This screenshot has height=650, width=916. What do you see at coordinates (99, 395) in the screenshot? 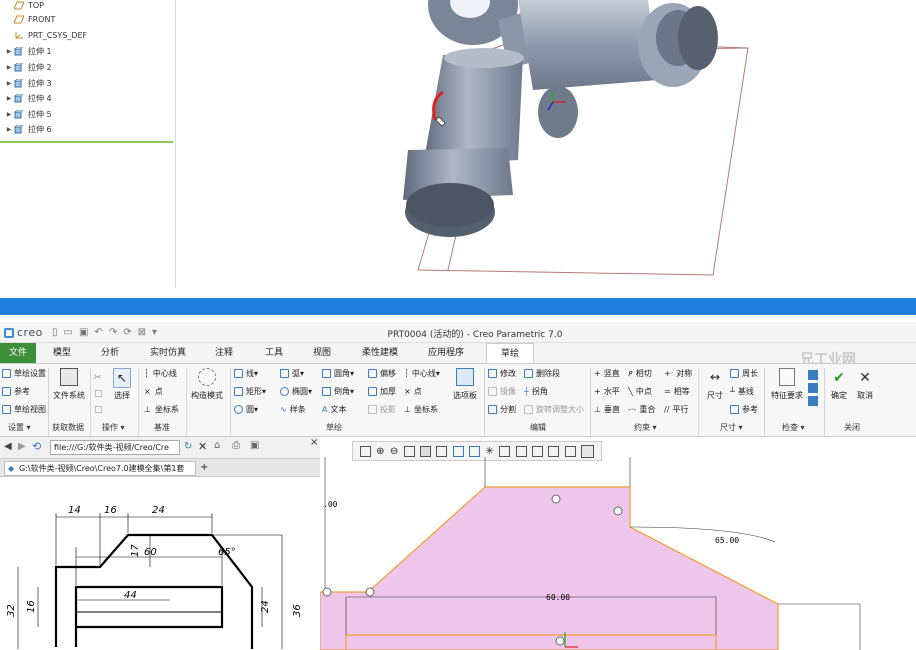
I see `clipboard-icons: ✂ ▢ ▢` at bounding box center [99, 395].